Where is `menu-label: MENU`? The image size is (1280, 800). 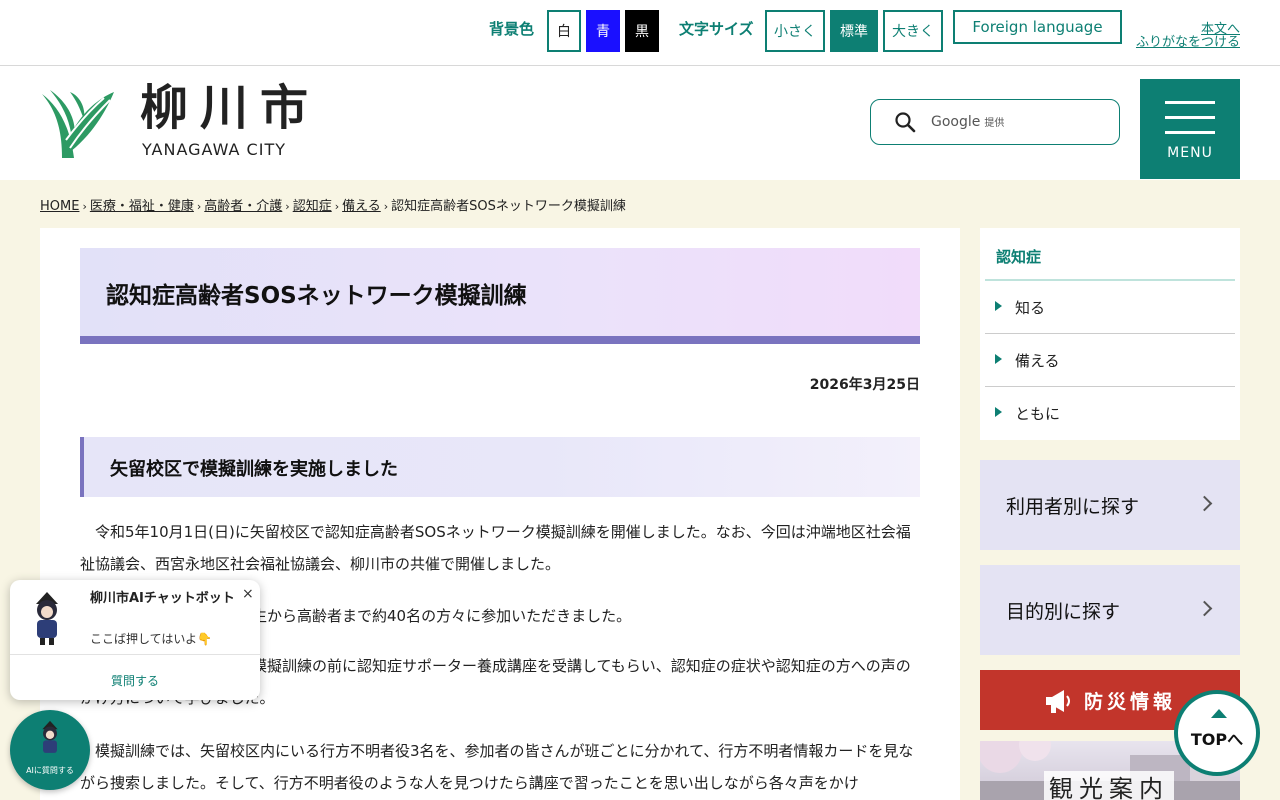 menu-label: MENU is located at coordinates (1190, 153).